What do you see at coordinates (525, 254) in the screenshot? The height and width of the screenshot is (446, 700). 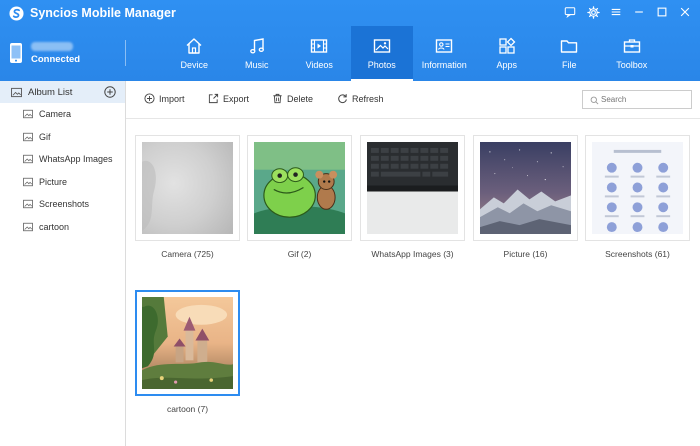 I see `album-caption: Picture (16)` at bounding box center [525, 254].